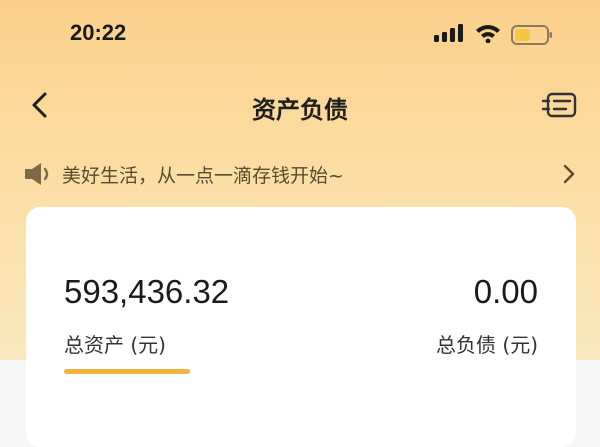  I want to click on cellular-signal-icon, so click(448, 33).